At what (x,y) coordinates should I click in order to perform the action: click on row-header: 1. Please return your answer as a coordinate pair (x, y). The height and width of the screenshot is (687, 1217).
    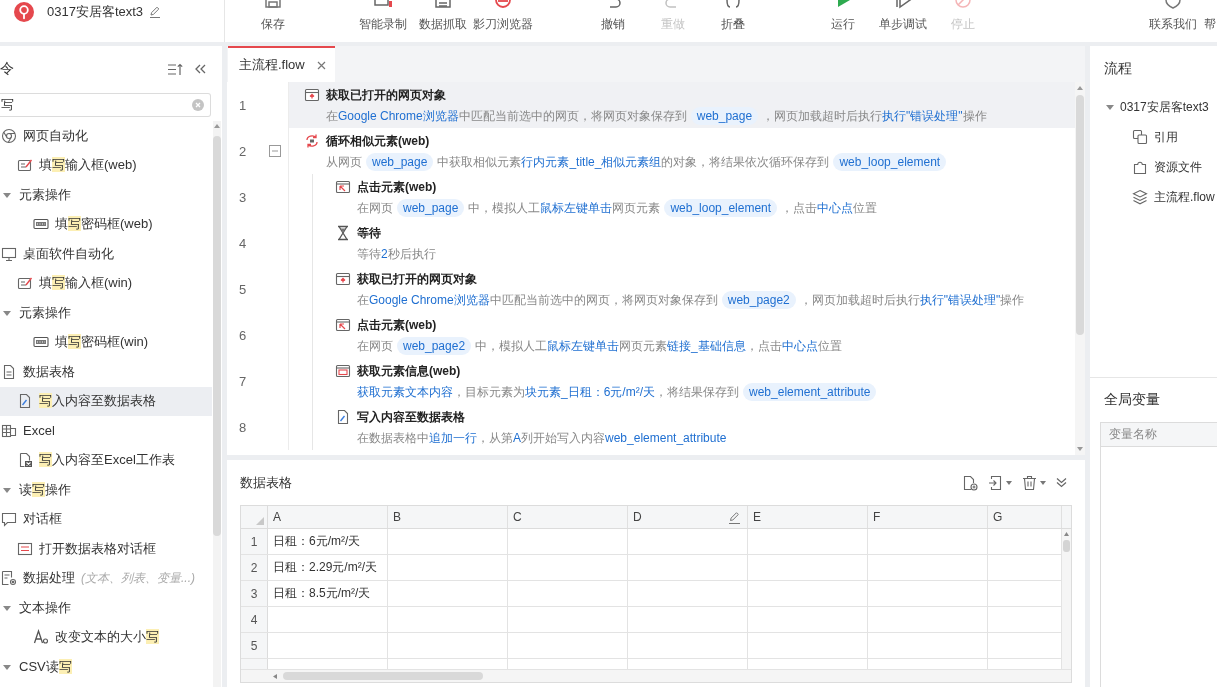
    Looking at the image, I should click on (254, 541).